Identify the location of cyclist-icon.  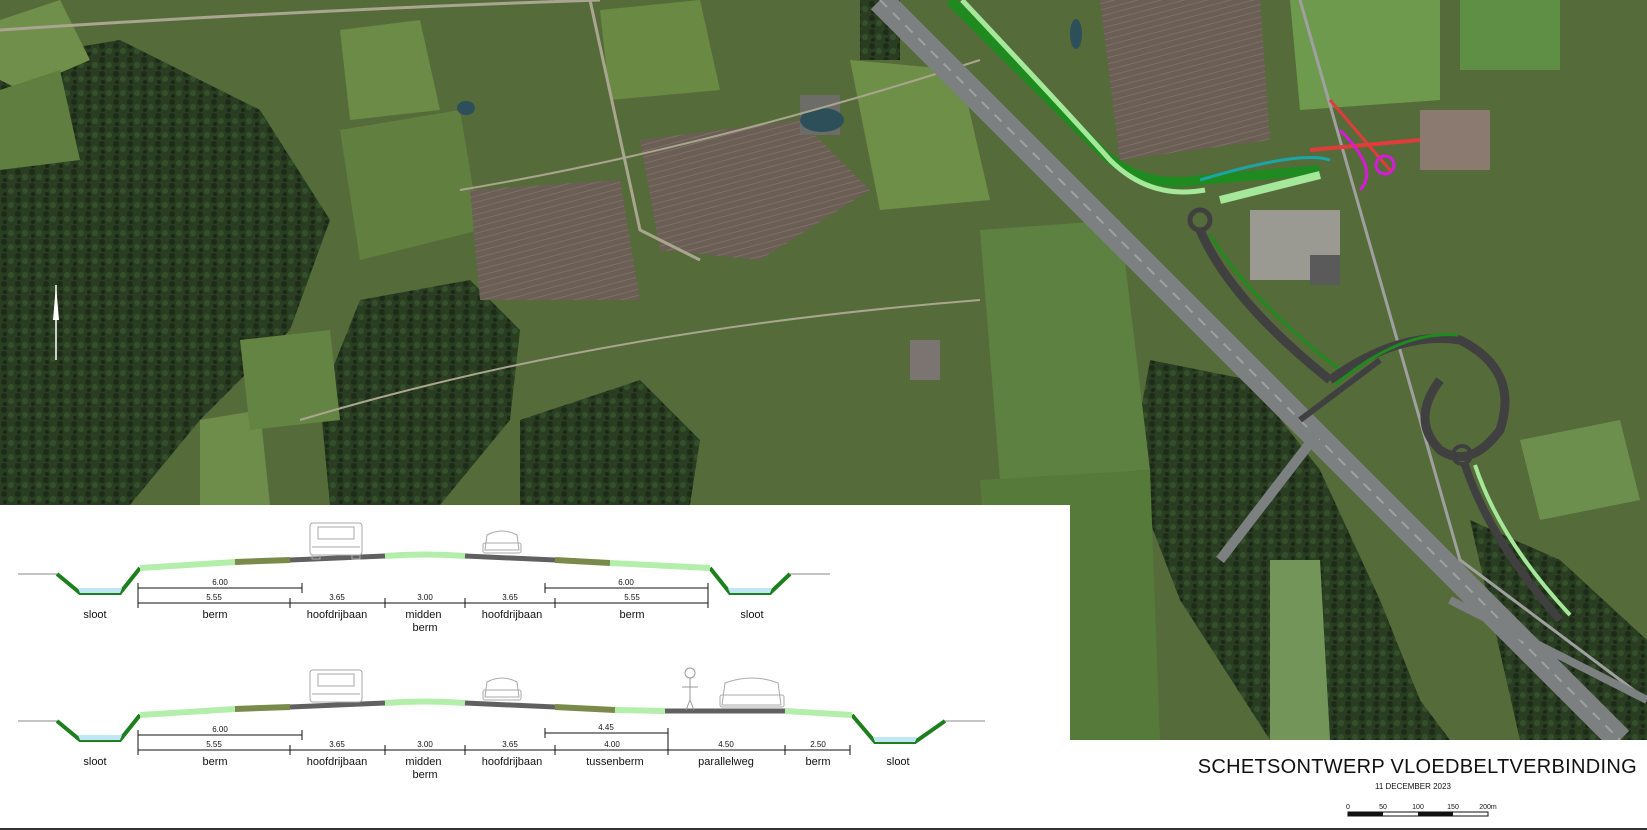
(690, 689).